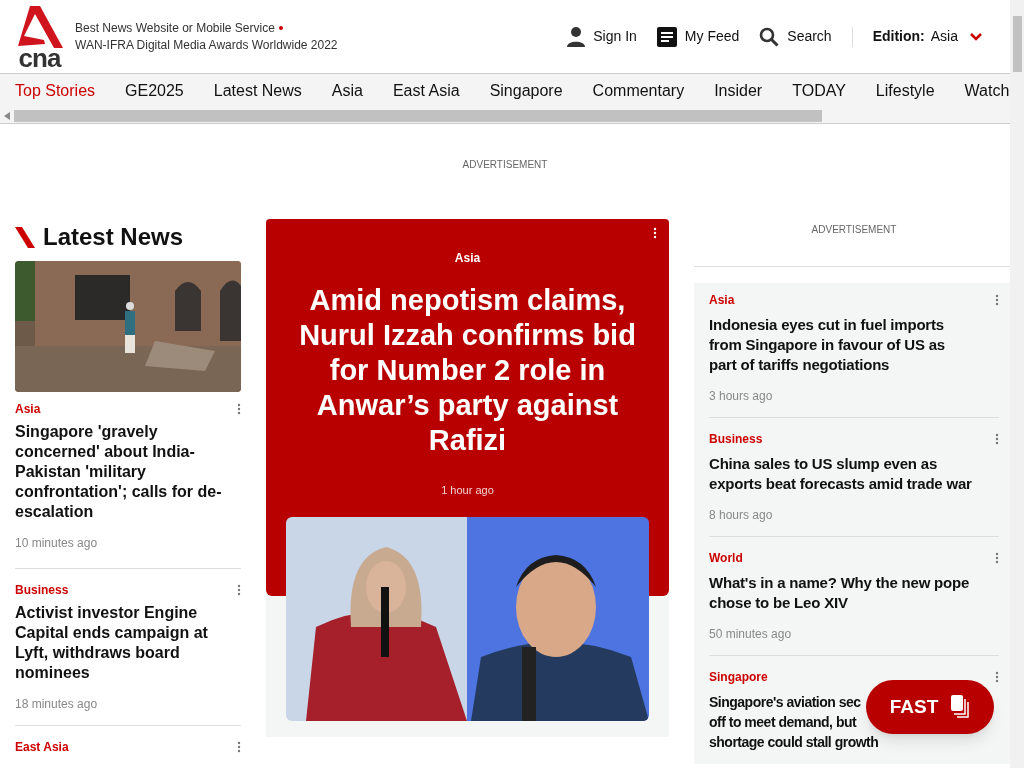  I want to click on logo-text: cna, so click(39, 57).